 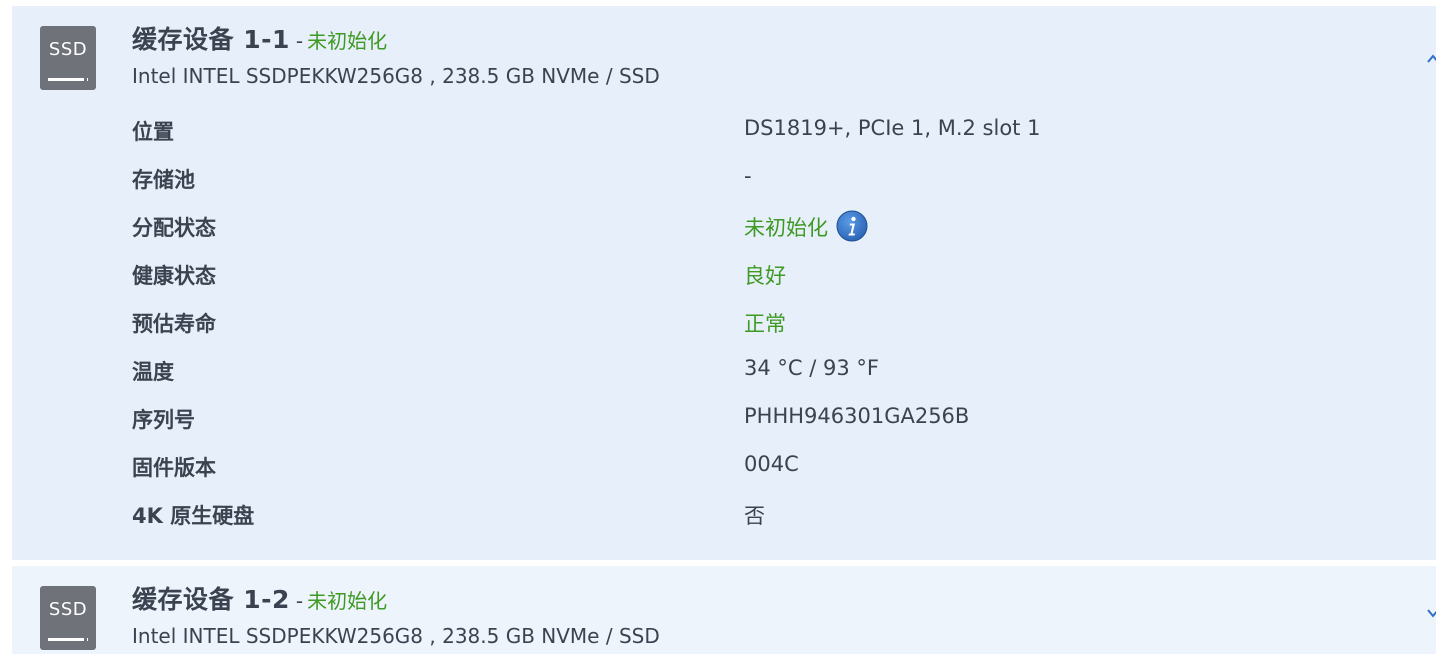 I want to click on property-row-allocation-status: 分配状态 未初始化, so click(x=732, y=228).